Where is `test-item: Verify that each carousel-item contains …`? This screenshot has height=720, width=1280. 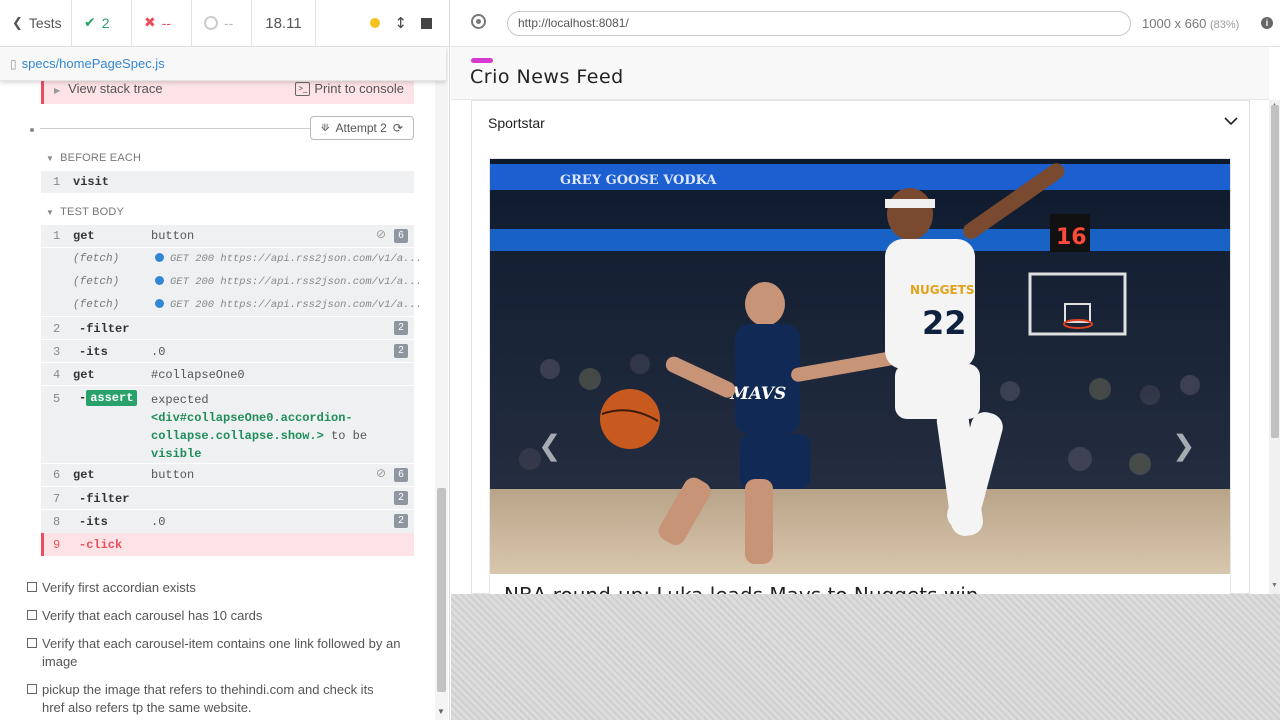
test-item: Verify that each carousel-item contains … is located at coordinates (214, 653).